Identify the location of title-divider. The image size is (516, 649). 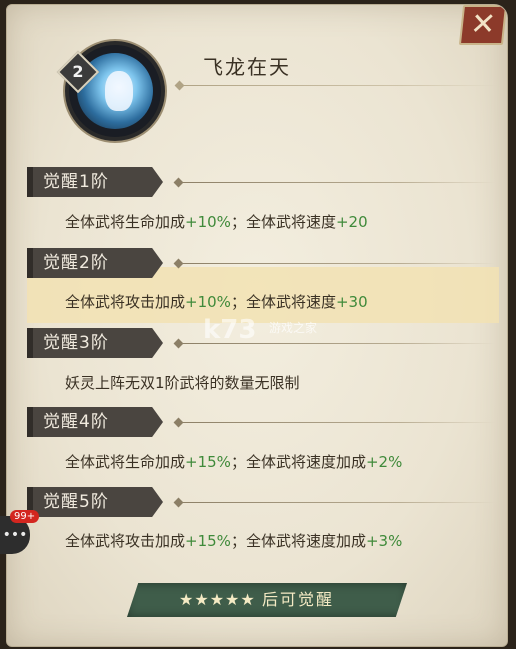
(338, 85).